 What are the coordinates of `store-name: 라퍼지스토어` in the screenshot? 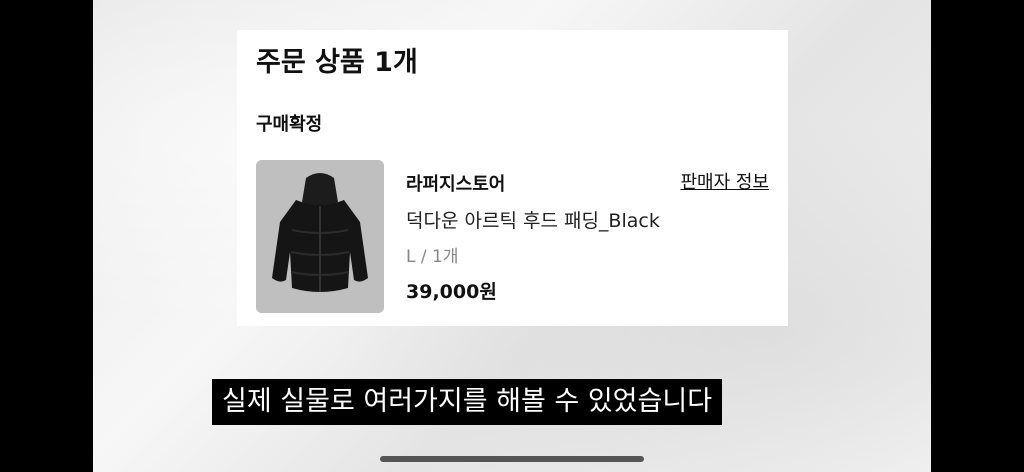 It's located at (455, 183).